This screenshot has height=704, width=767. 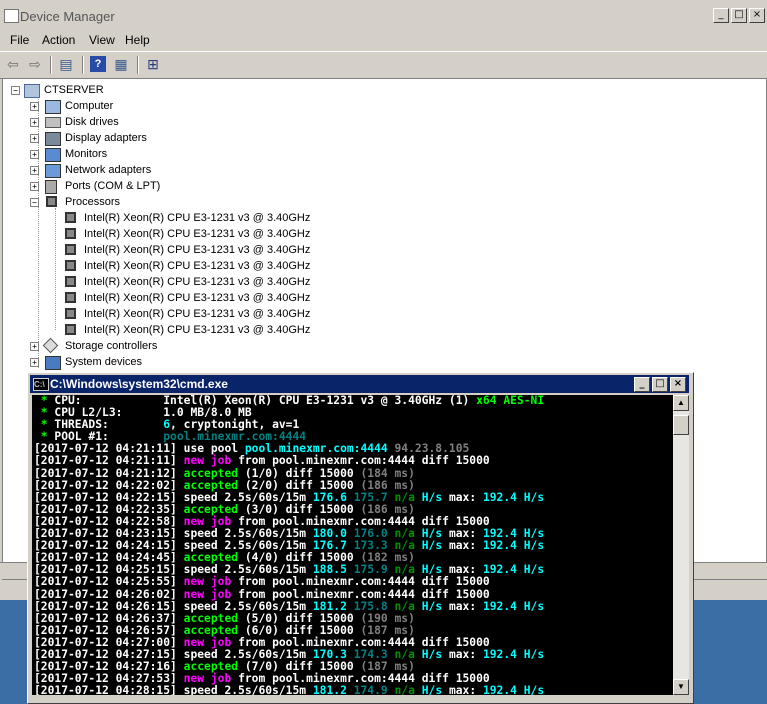 What do you see at coordinates (19, 40) in the screenshot?
I see `menu-file: File` at bounding box center [19, 40].